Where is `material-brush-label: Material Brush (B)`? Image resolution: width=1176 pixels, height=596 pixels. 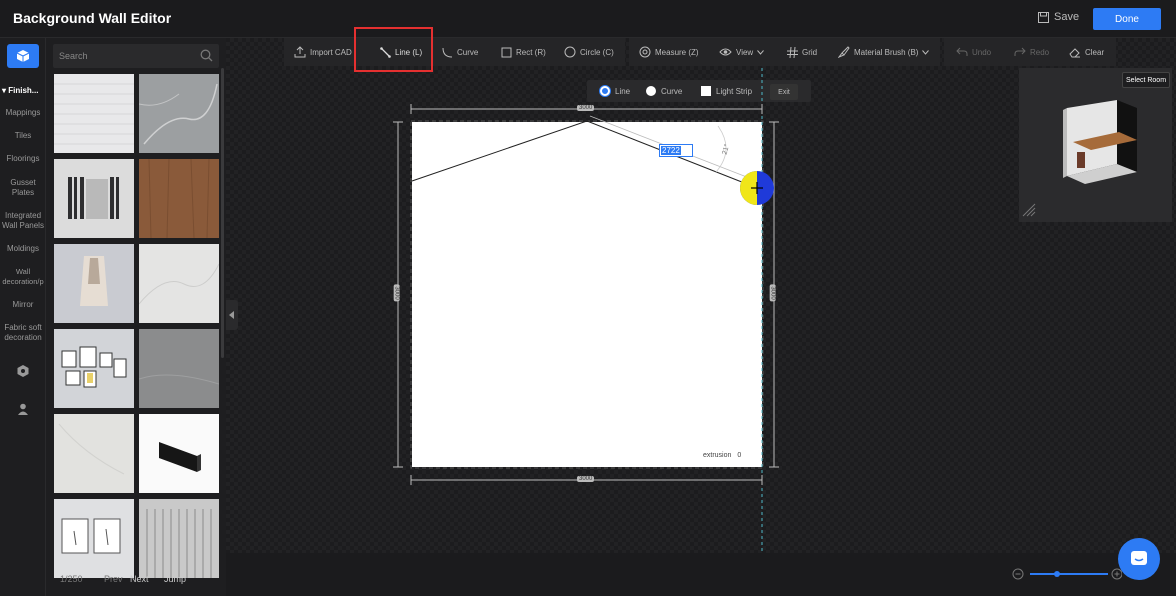
material-brush-label: Material Brush (B) is located at coordinates (886, 52).